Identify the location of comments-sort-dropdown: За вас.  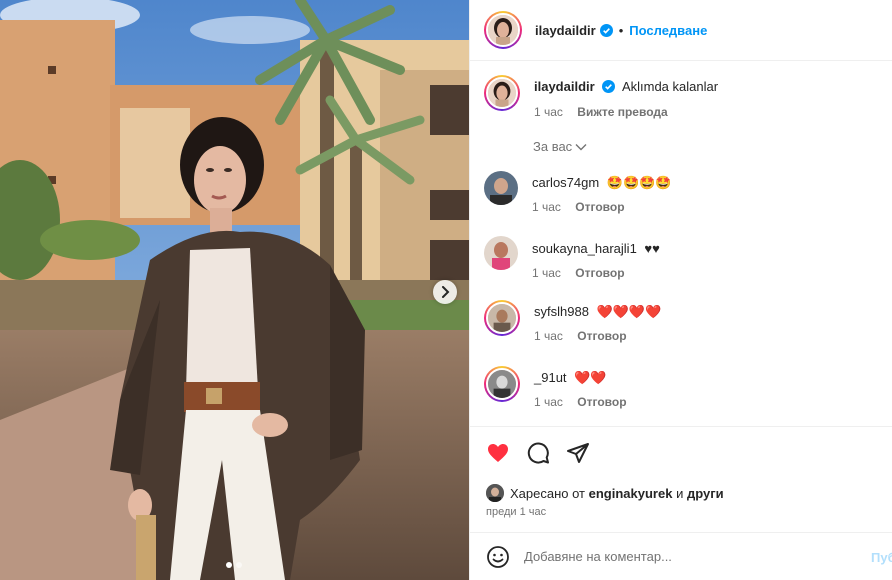
(560, 146).